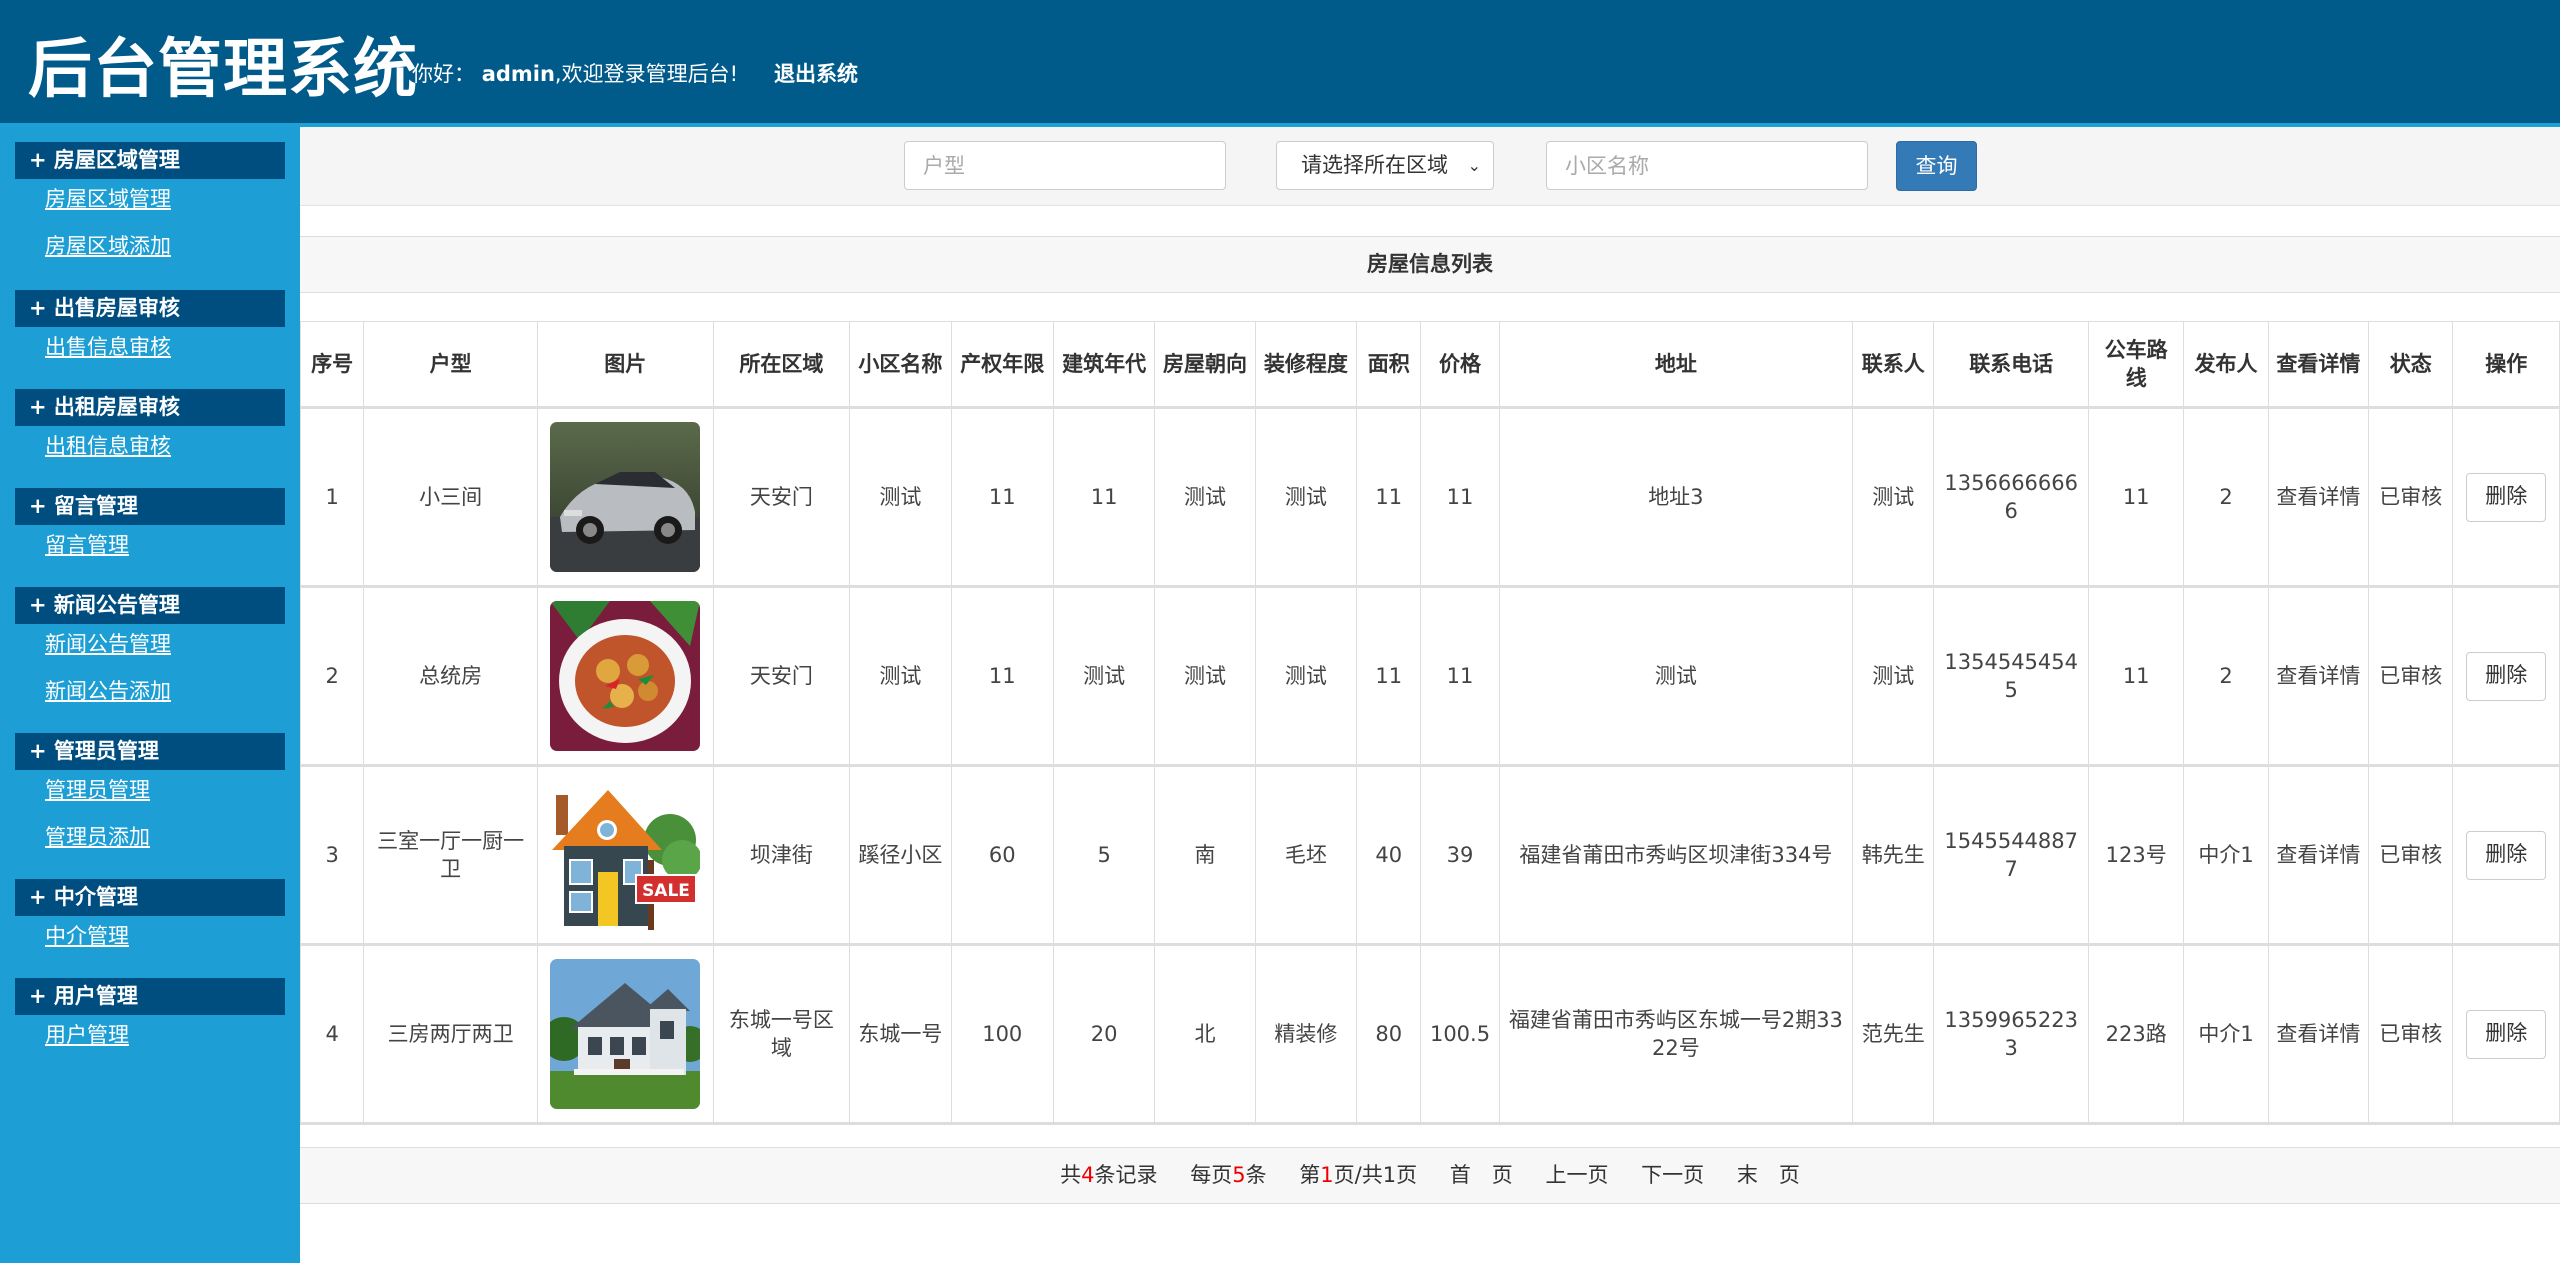 Image resolution: width=2560 pixels, height=1263 pixels. What do you see at coordinates (332, 365) in the screenshot?
I see `col-header: 序号` at bounding box center [332, 365].